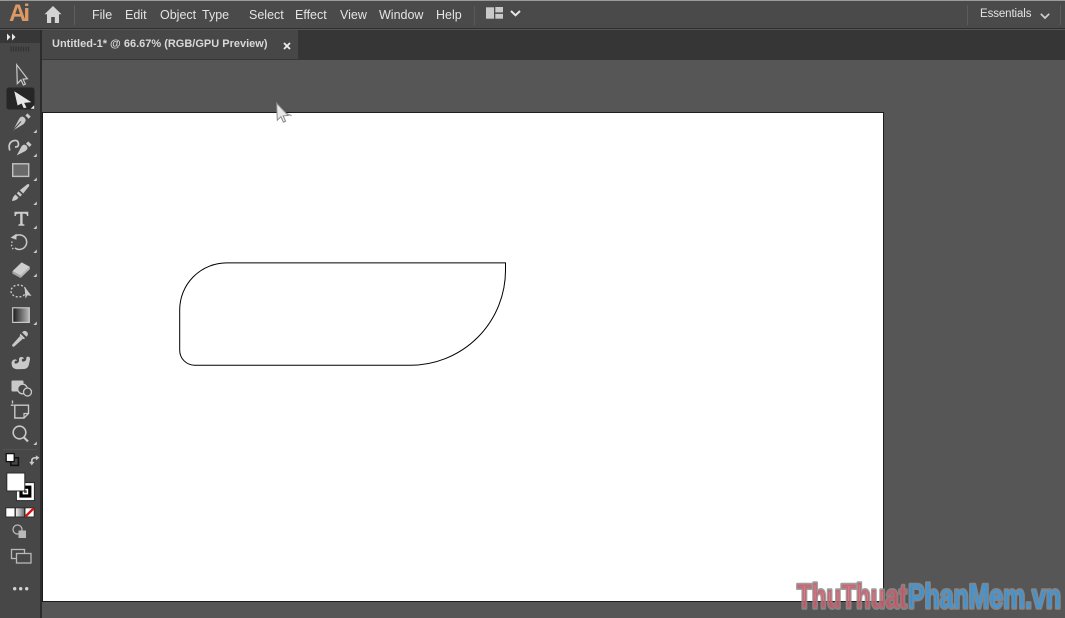 Image resolution: width=1065 pixels, height=618 pixels. Describe the element at coordinates (852, 597) in the screenshot. I see `svg-text: ThuThuat` at that location.